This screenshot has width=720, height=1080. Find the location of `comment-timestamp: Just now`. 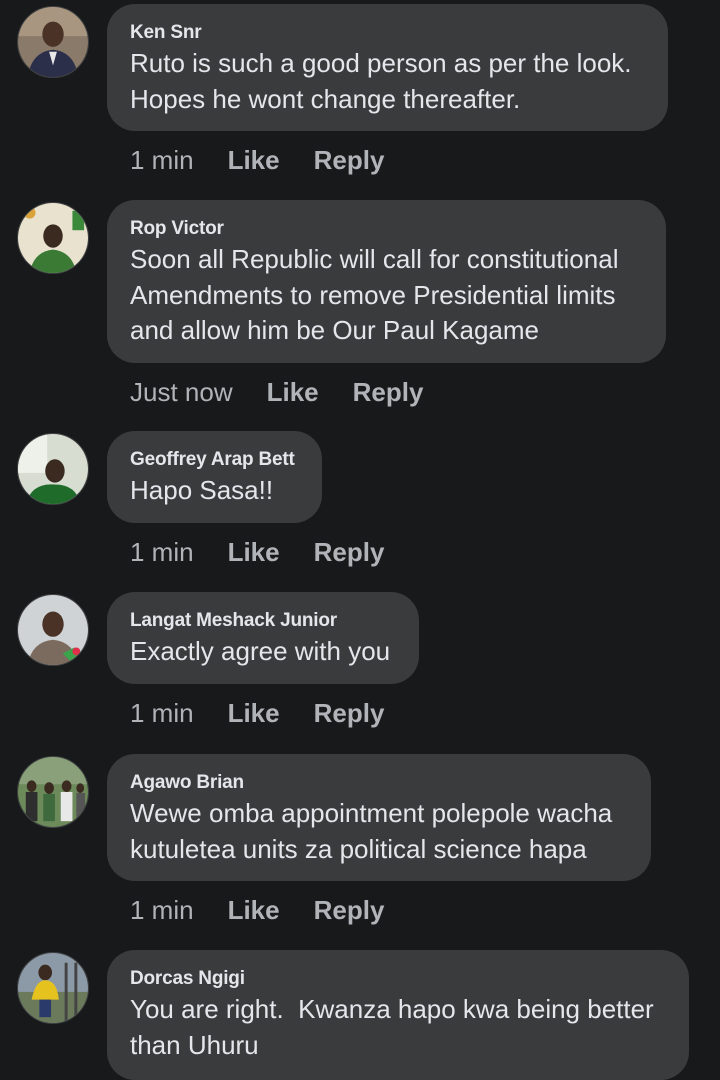

comment-timestamp: Just now is located at coordinates (181, 392).